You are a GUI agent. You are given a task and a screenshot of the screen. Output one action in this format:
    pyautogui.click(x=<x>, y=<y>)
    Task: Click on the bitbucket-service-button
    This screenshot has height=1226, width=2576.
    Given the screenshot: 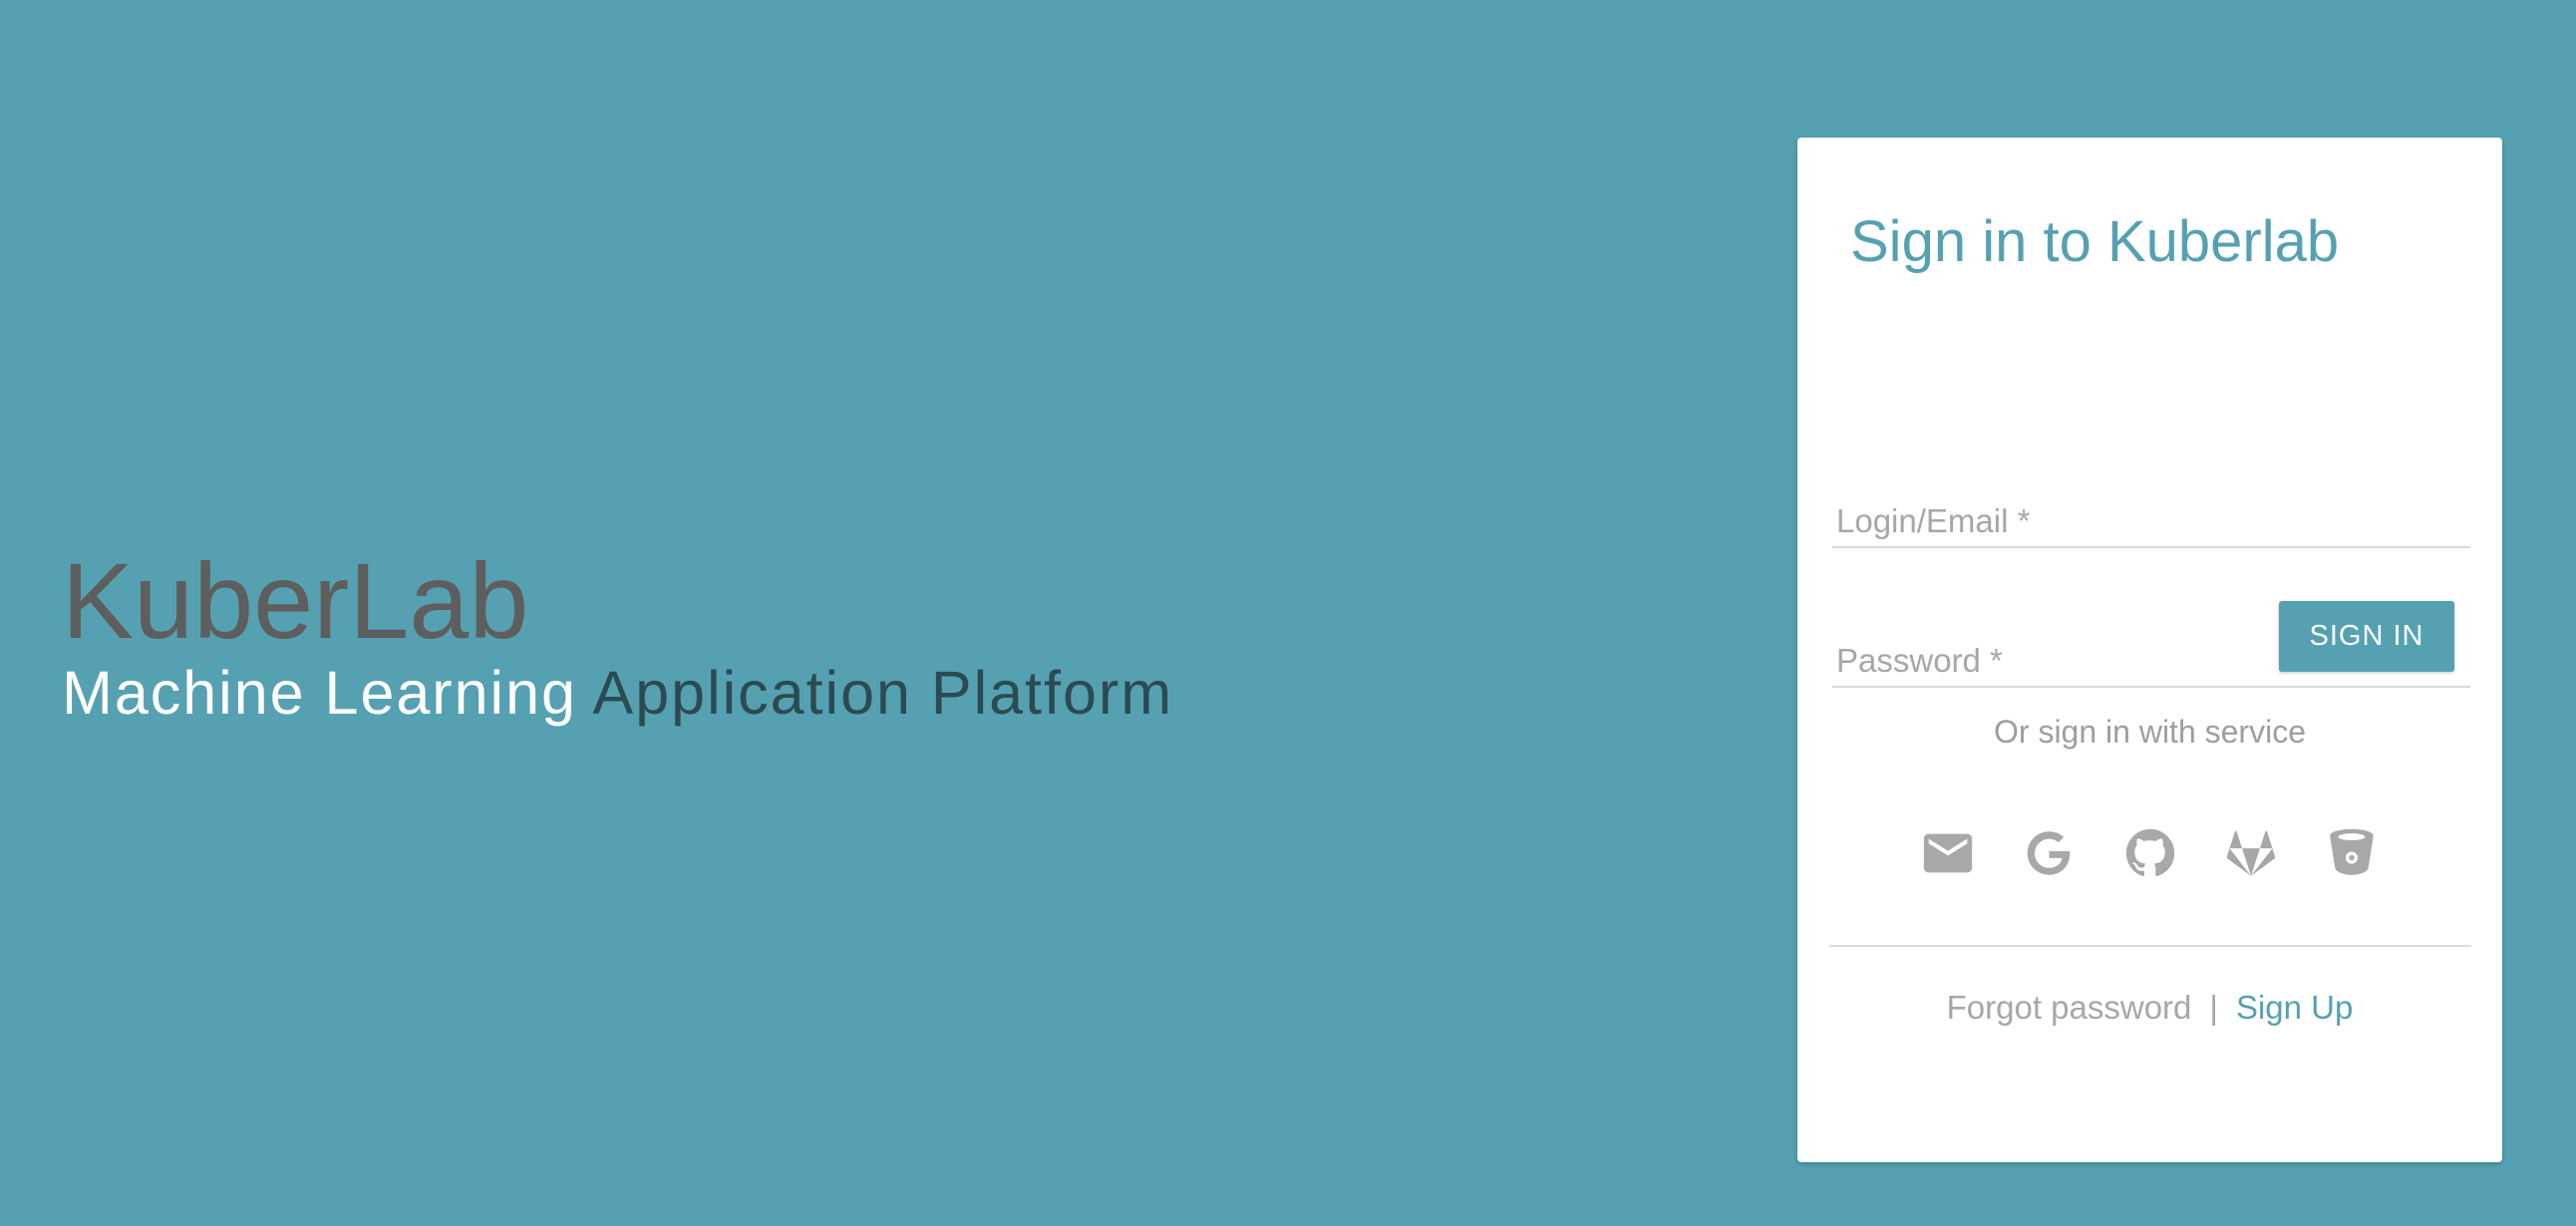 What is the action you would take?
    pyautogui.click(x=2352, y=853)
    